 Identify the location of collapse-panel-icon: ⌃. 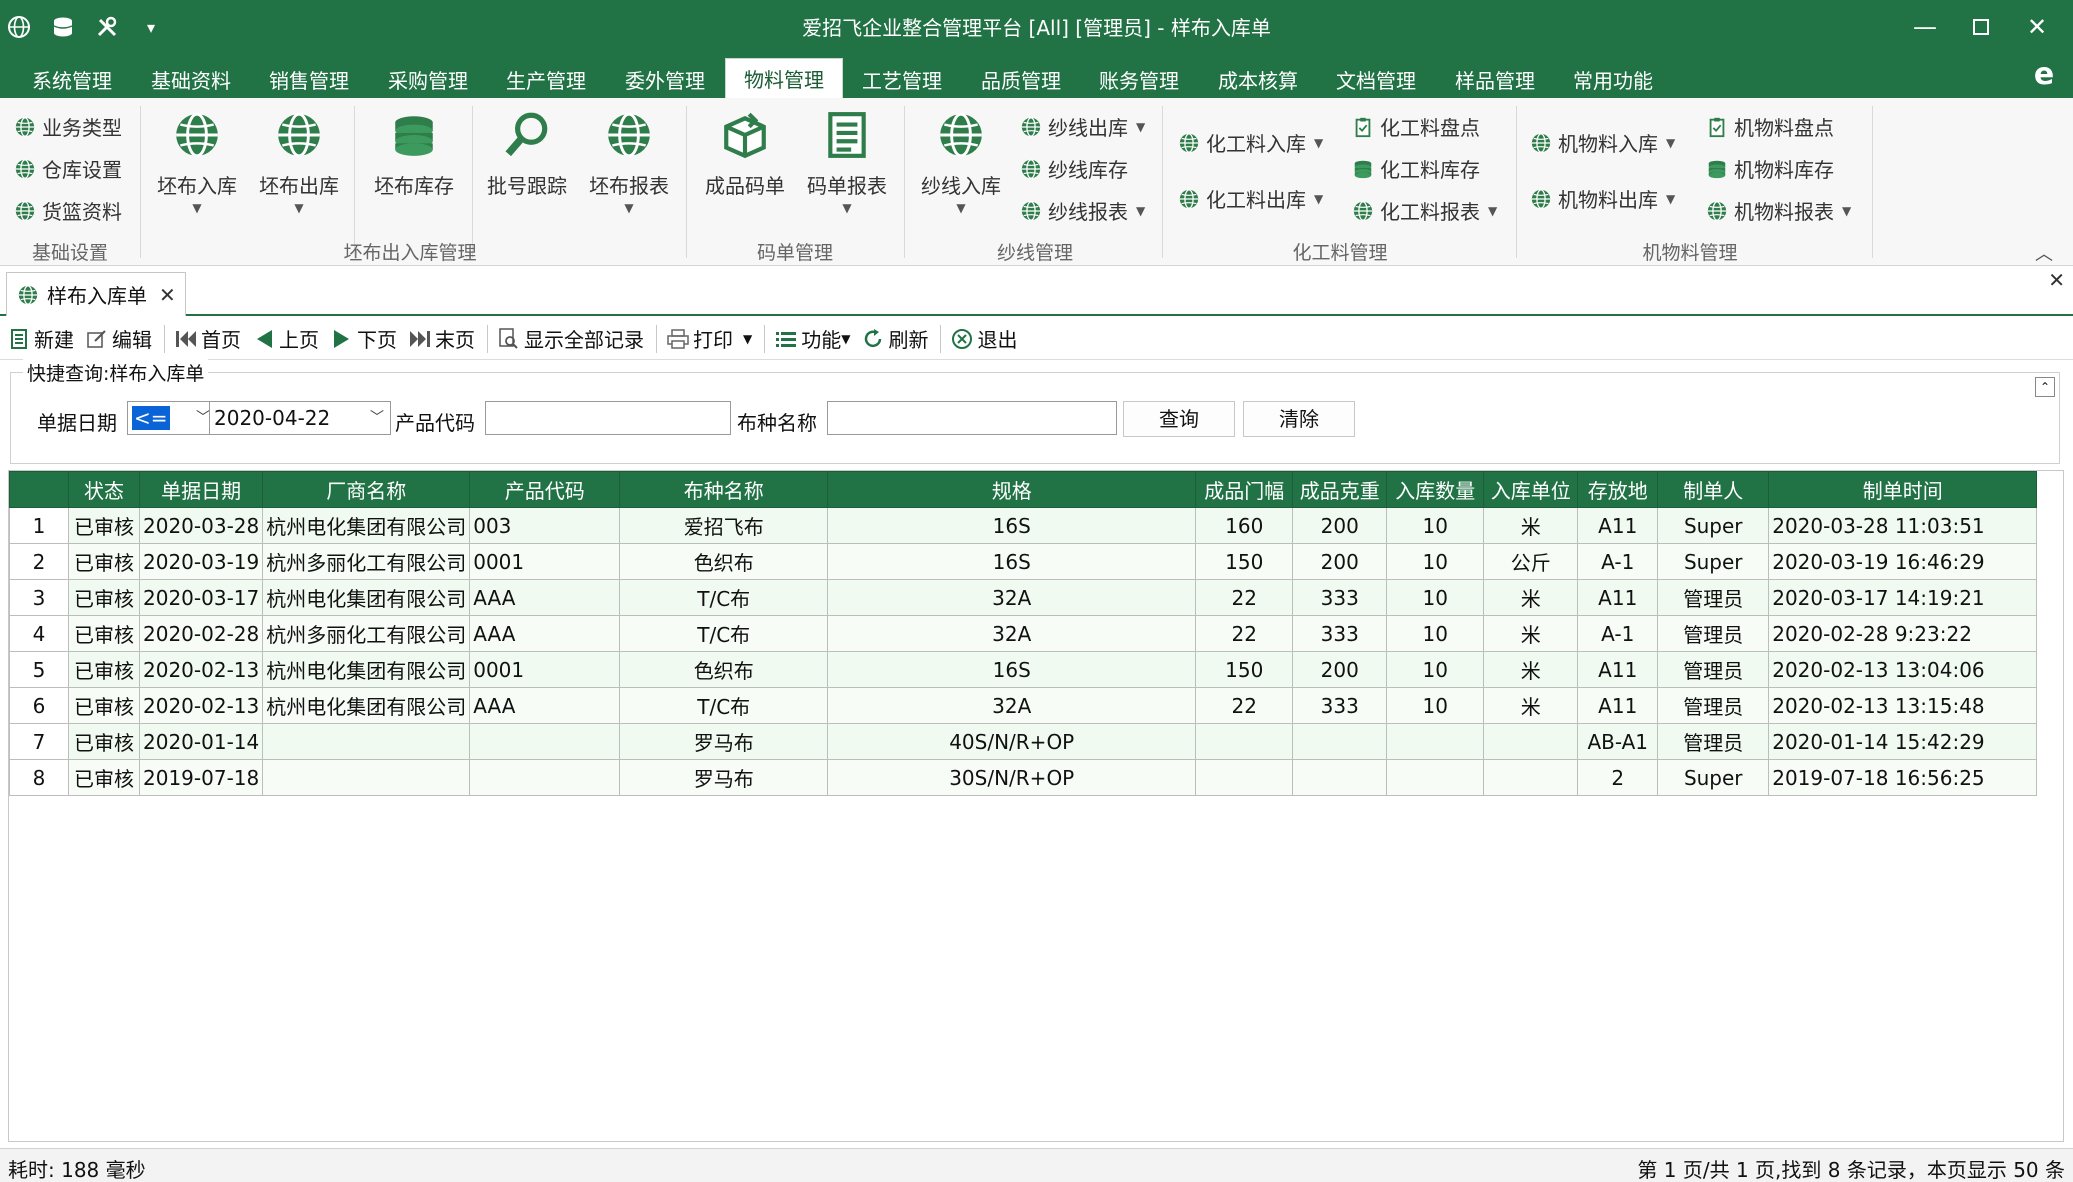
(2045, 387).